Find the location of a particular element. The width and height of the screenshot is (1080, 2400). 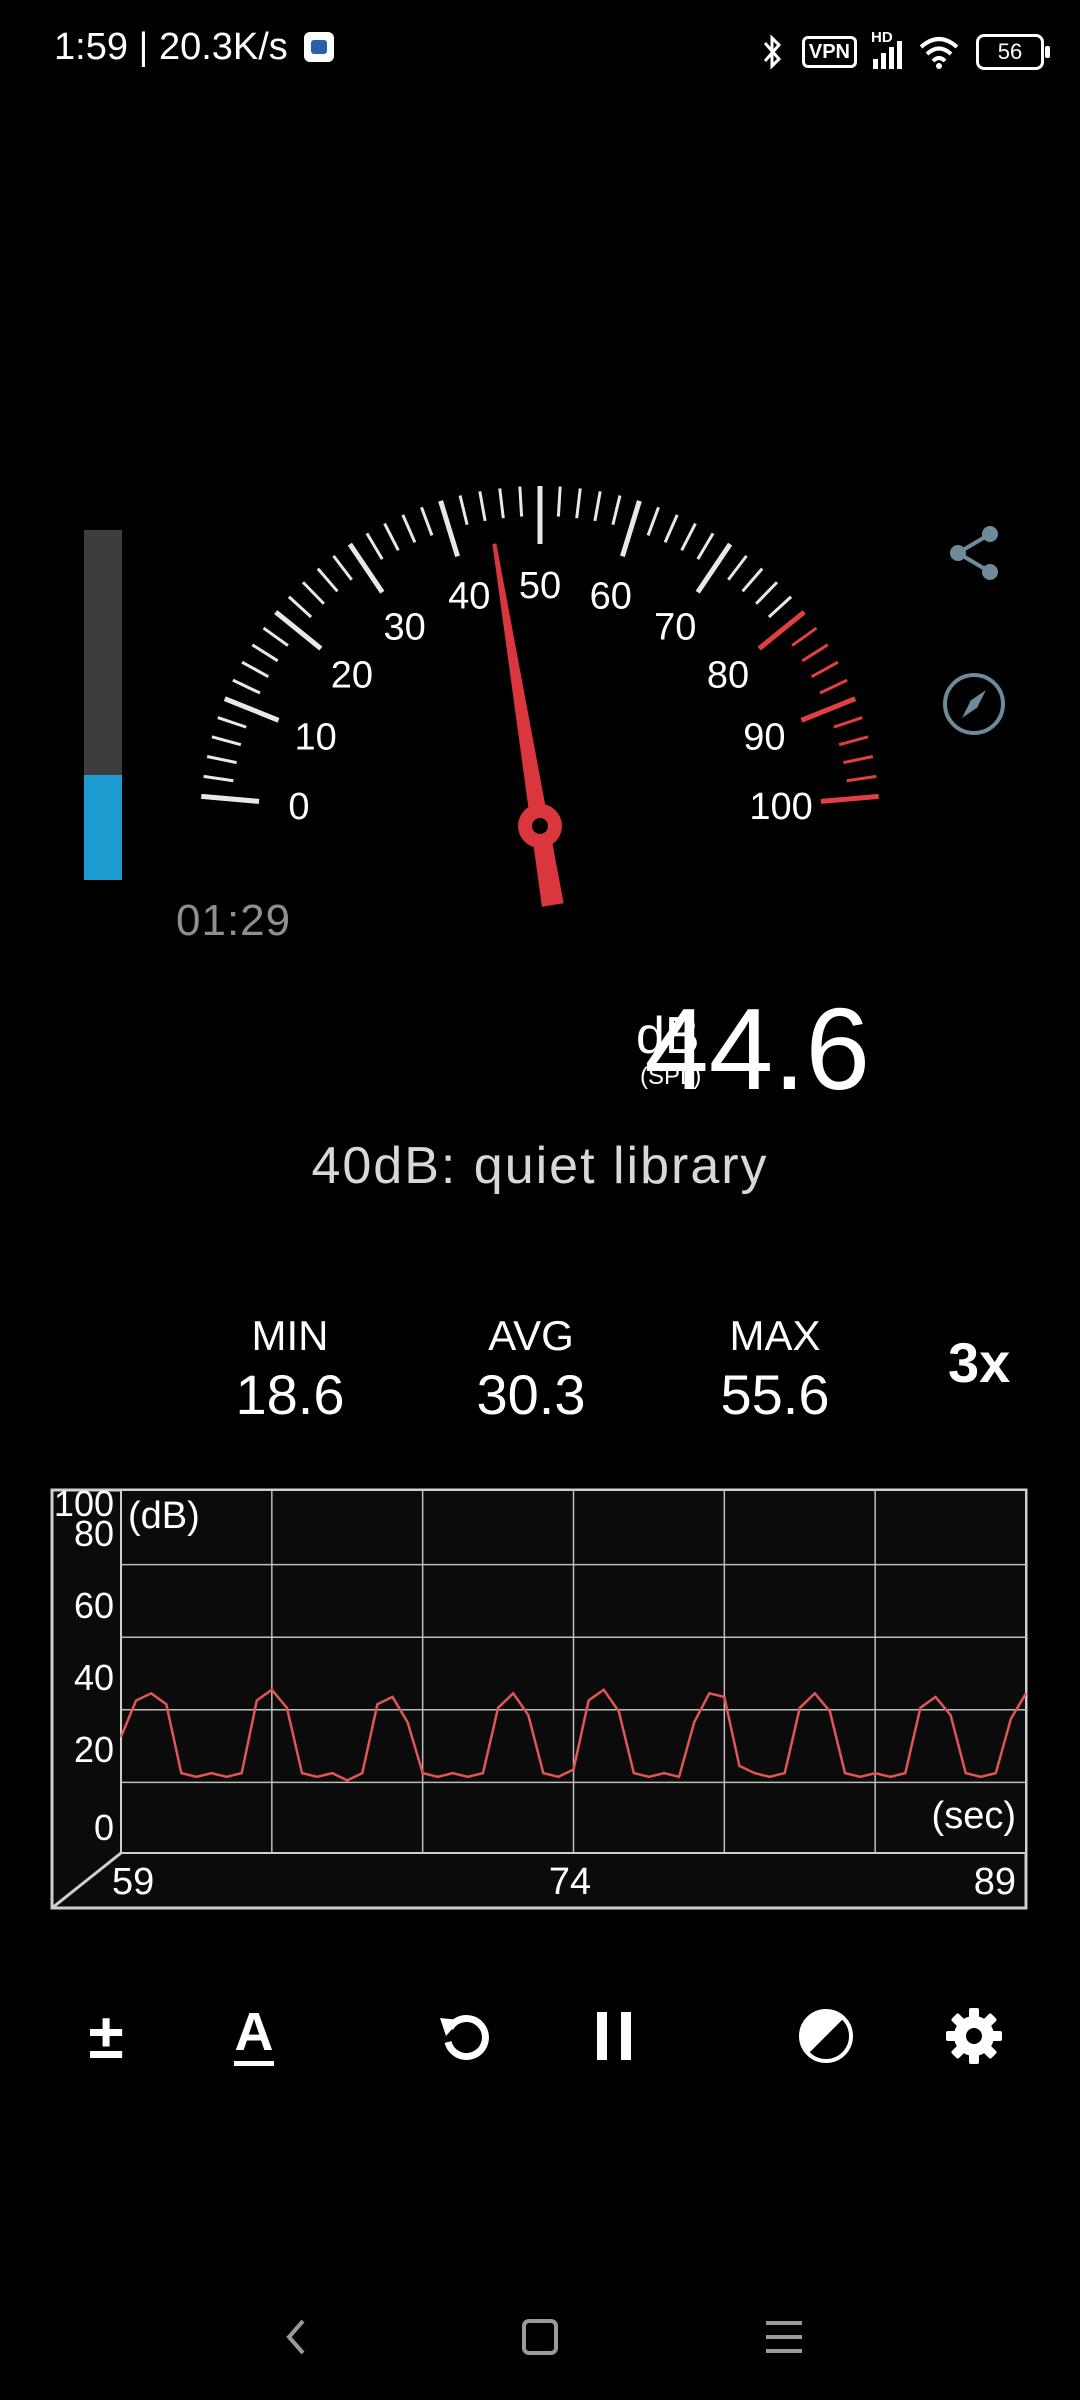

gauge-label: 10 is located at coordinates (315, 737).